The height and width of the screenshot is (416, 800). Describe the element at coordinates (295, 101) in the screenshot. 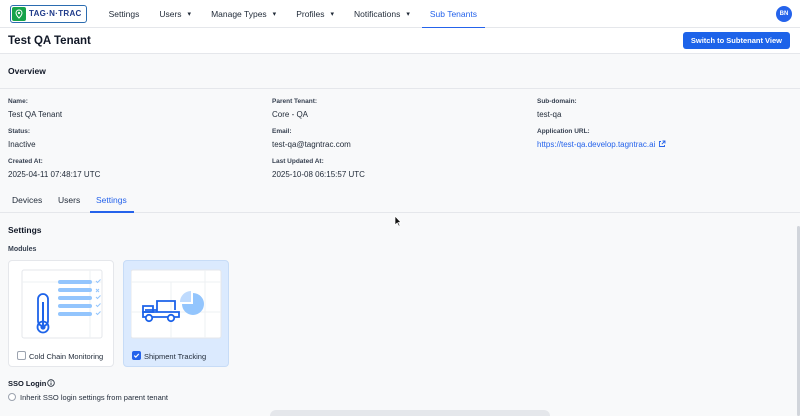

I see `field-label: Parent Tenant:` at that location.